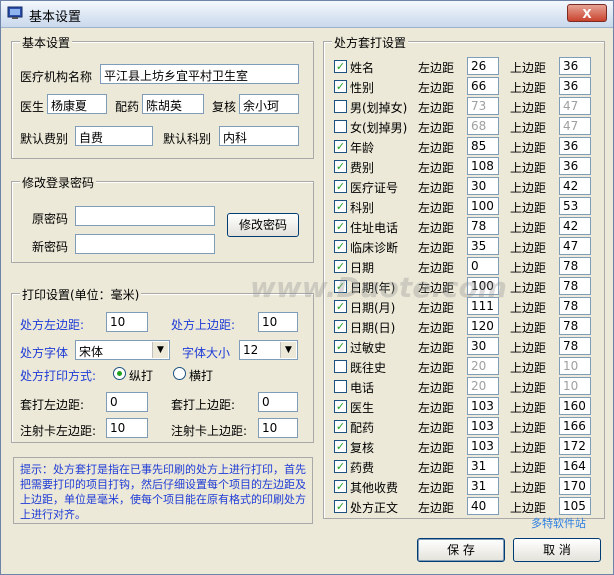  Describe the element at coordinates (378, 107) in the screenshot. I see `overlay-item-label: 男(划掉女)` at that location.